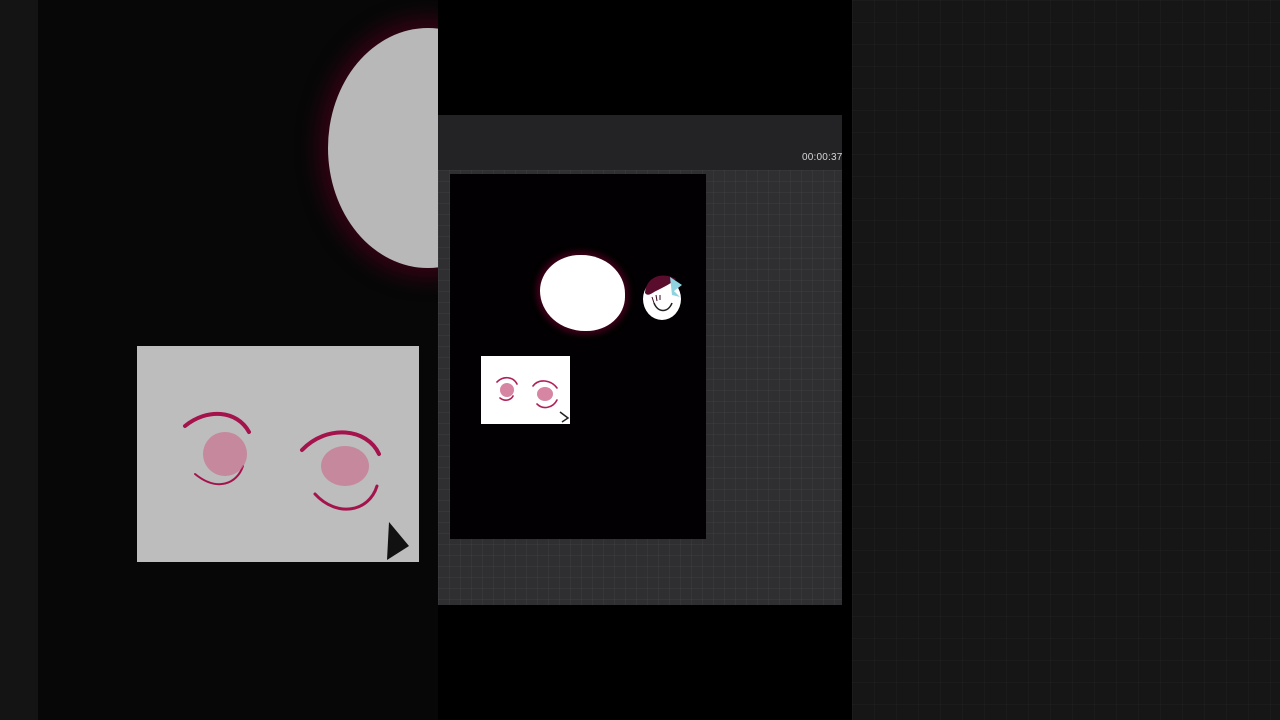 Image resolution: width=1280 pixels, height=720 pixels. What do you see at coordinates (578, 356) in the screenshot?
I see `drawing-canvas` at bounding box center [578, 356].